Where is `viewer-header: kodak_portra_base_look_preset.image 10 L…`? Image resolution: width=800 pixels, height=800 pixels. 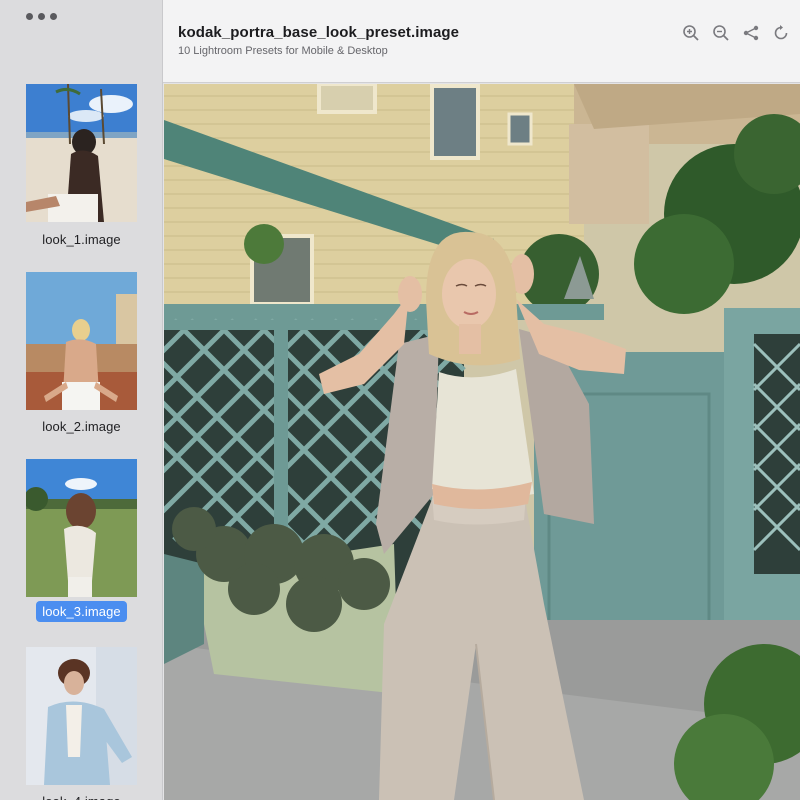 viewer-header: kodak_portra_base_look_preset.image 10 L… is located at coordinates (481, 41).